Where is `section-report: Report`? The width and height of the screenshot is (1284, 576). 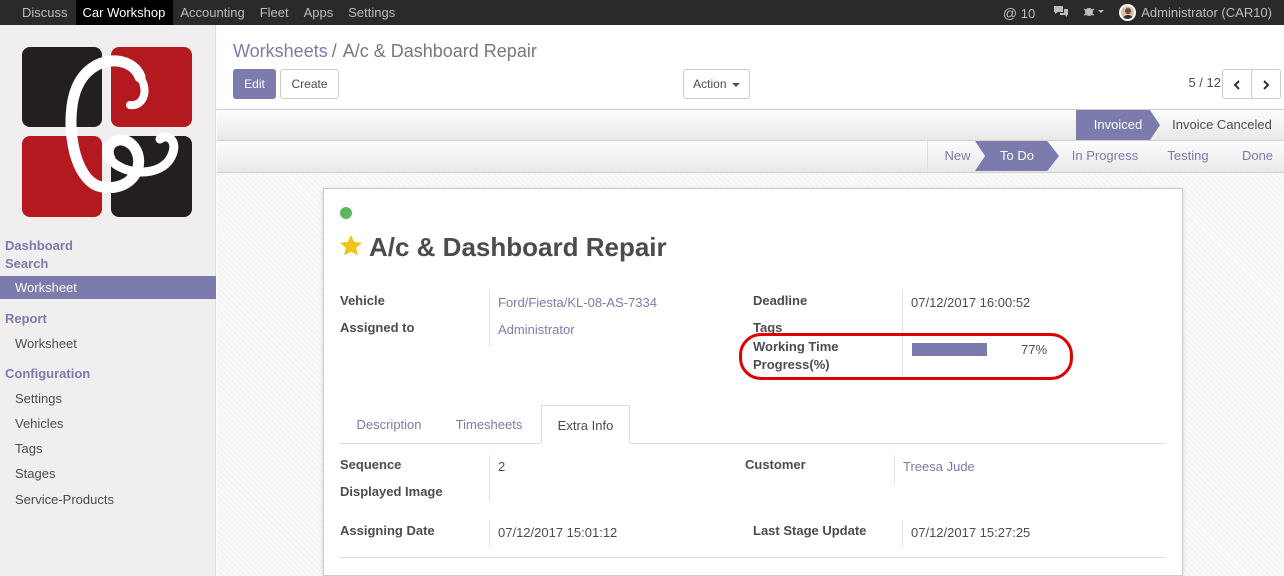 section-report: Report is located at coordinates (26, 318).